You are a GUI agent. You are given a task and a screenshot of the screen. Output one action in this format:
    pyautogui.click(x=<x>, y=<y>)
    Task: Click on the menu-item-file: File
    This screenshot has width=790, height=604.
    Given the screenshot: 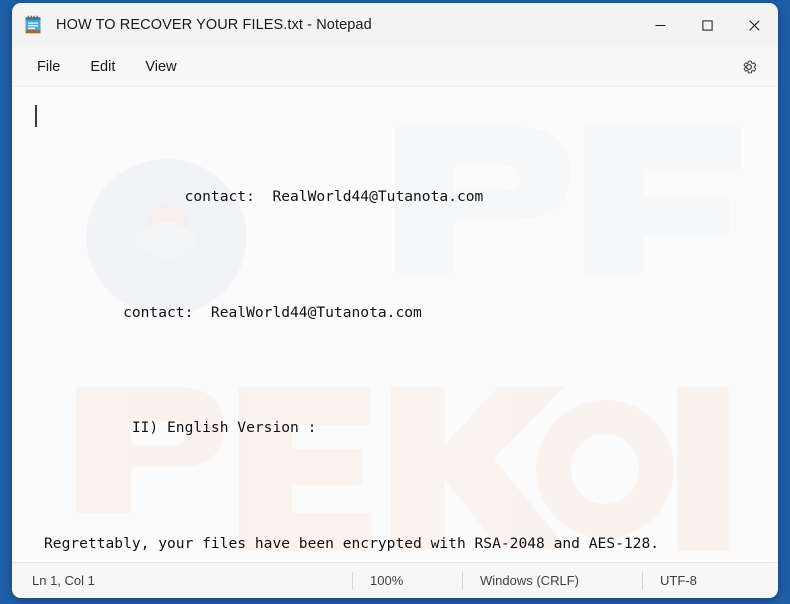 What is the action you would take?
    pyautogui.click(x=48, y=67)
    